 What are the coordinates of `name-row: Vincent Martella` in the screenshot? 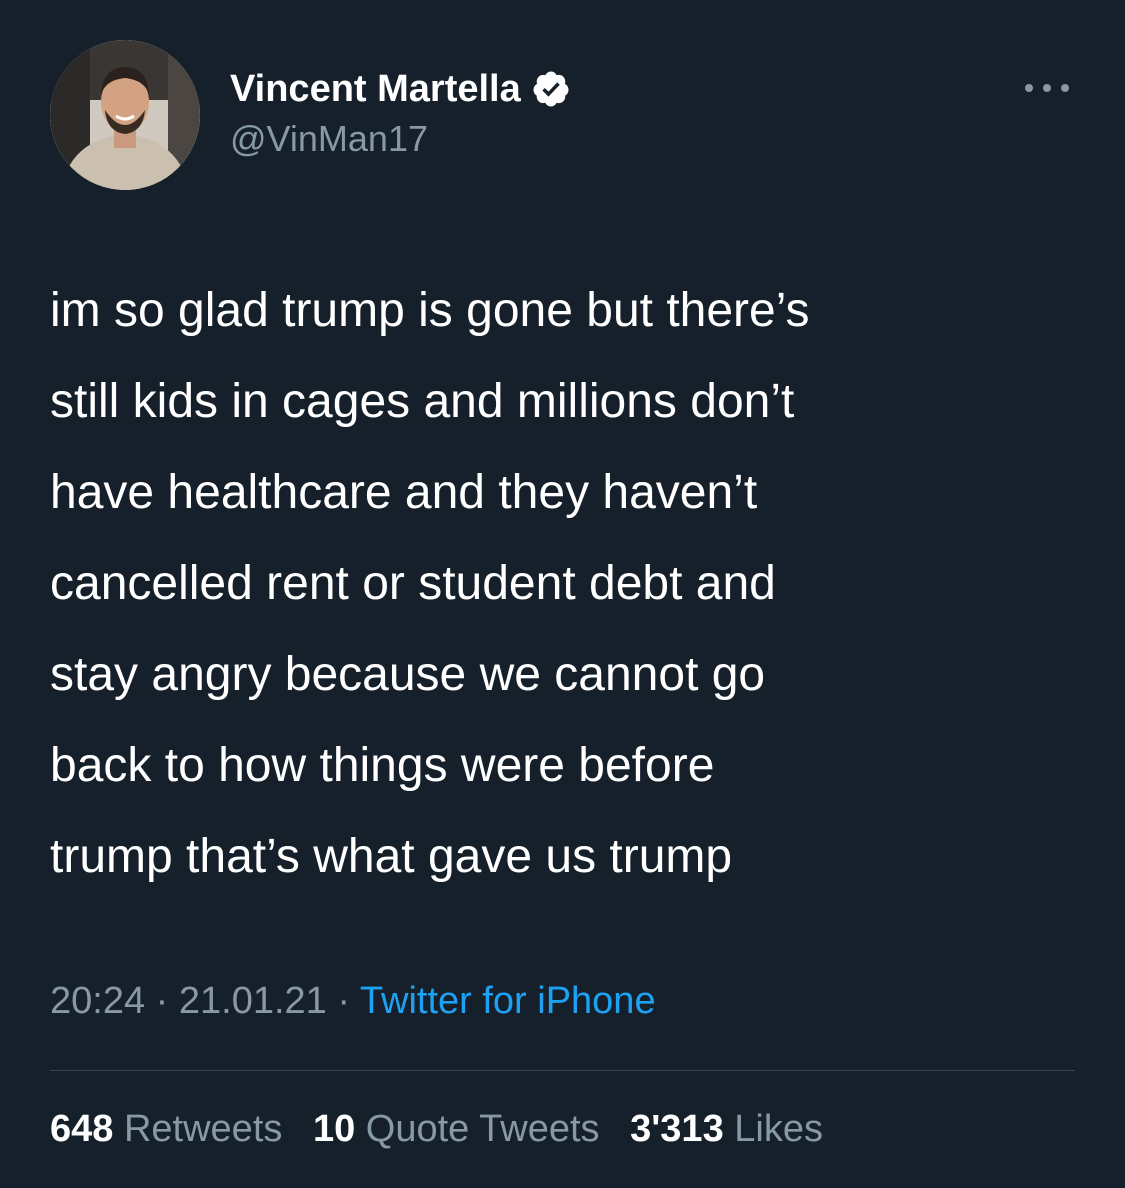 It's located at (400, 89).